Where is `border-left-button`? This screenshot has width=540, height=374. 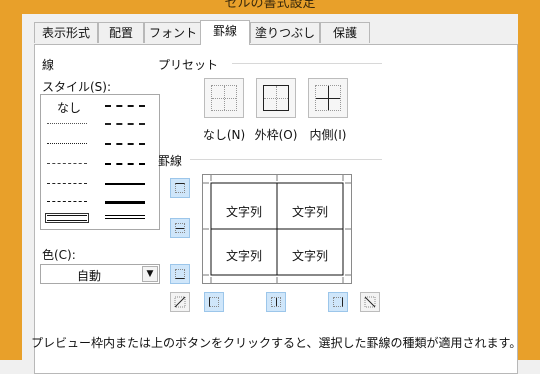 border-left-button is located at coordinates (214, 302).